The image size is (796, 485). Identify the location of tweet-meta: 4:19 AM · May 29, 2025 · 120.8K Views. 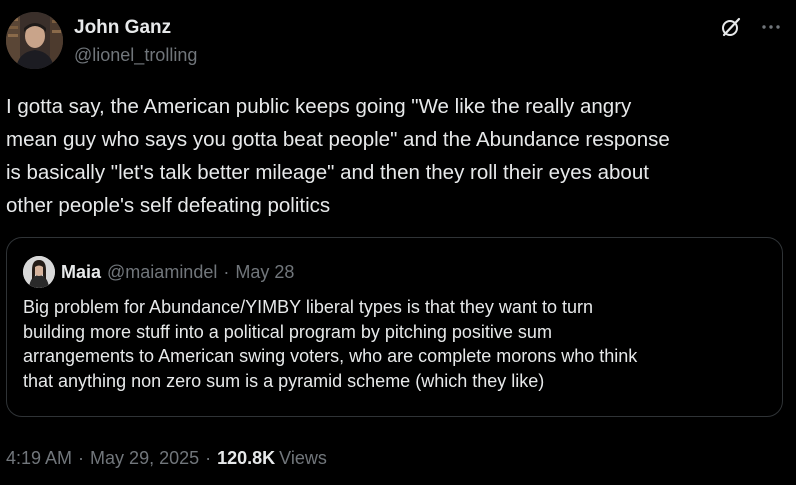
(166, 458).